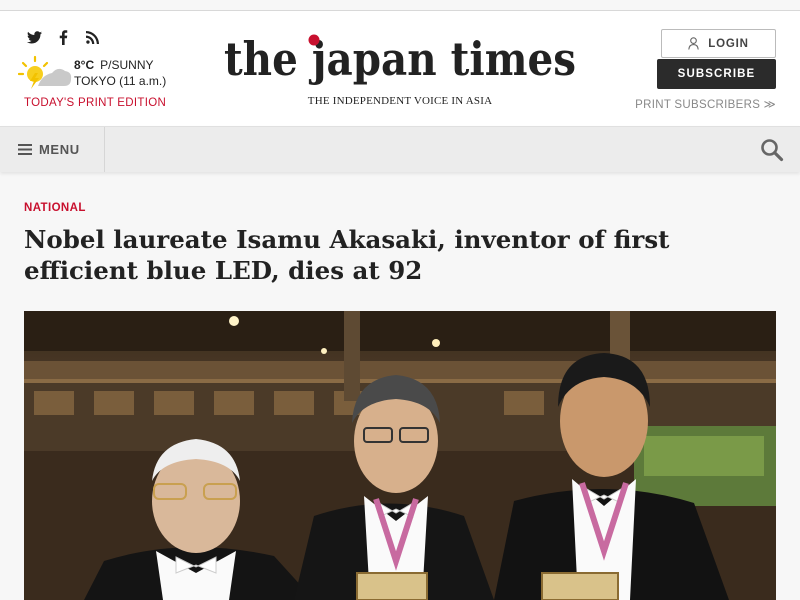  I want to click on social-links, so click(63, 37).